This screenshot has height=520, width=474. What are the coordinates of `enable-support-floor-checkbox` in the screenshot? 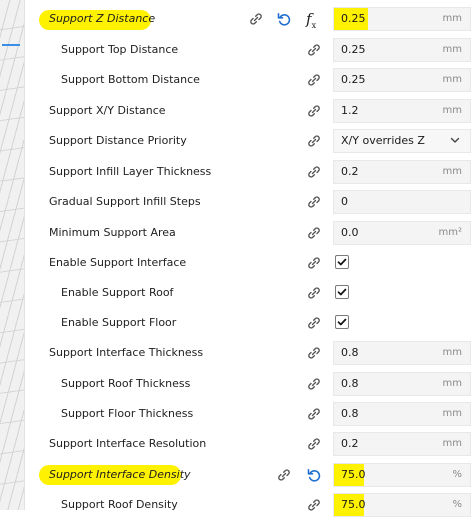 It's located at (342, 322).